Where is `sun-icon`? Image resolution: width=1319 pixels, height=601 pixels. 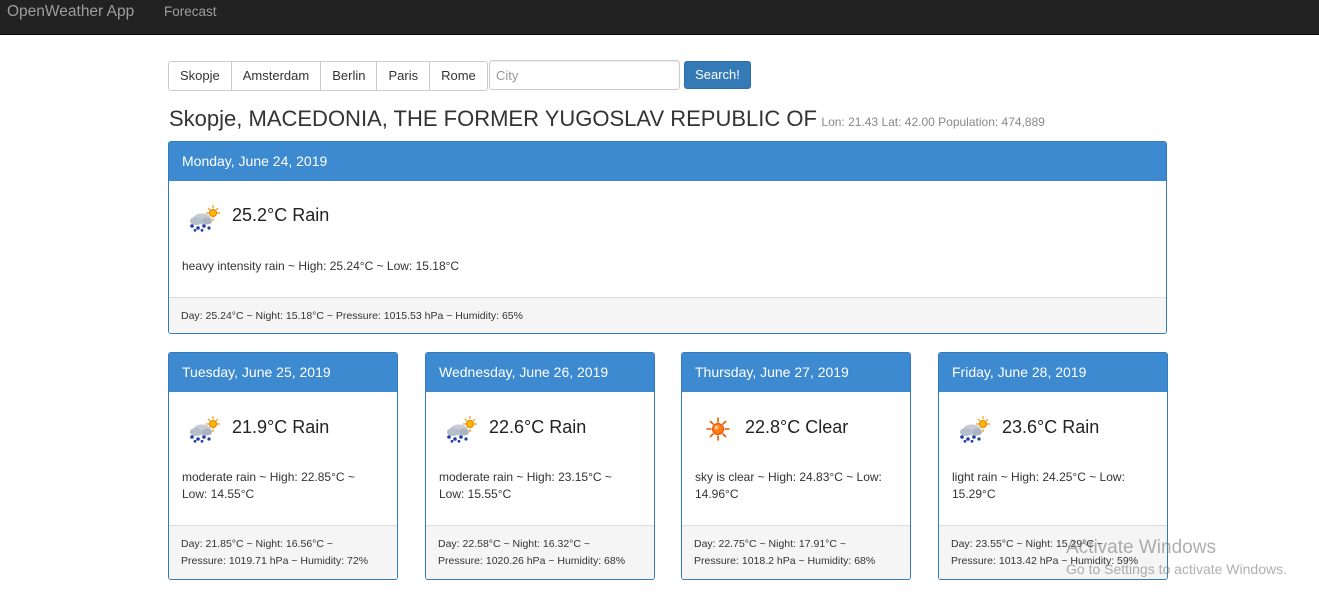 sun-icon is located at coordinates (718, 429).